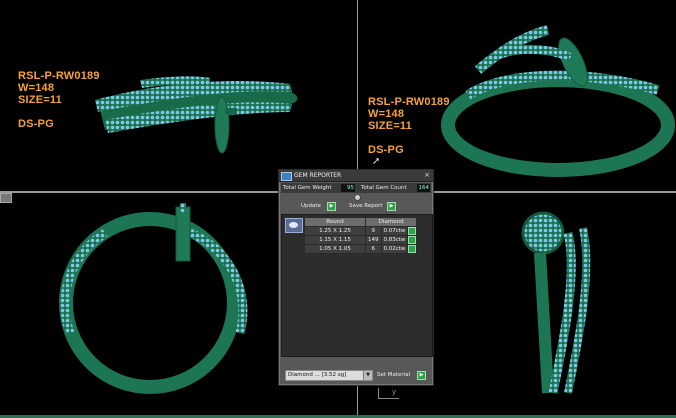  Describe the element at coordinates (391, 222) in the screenshot. I see `column-header-diamond: Diamond` at that location.